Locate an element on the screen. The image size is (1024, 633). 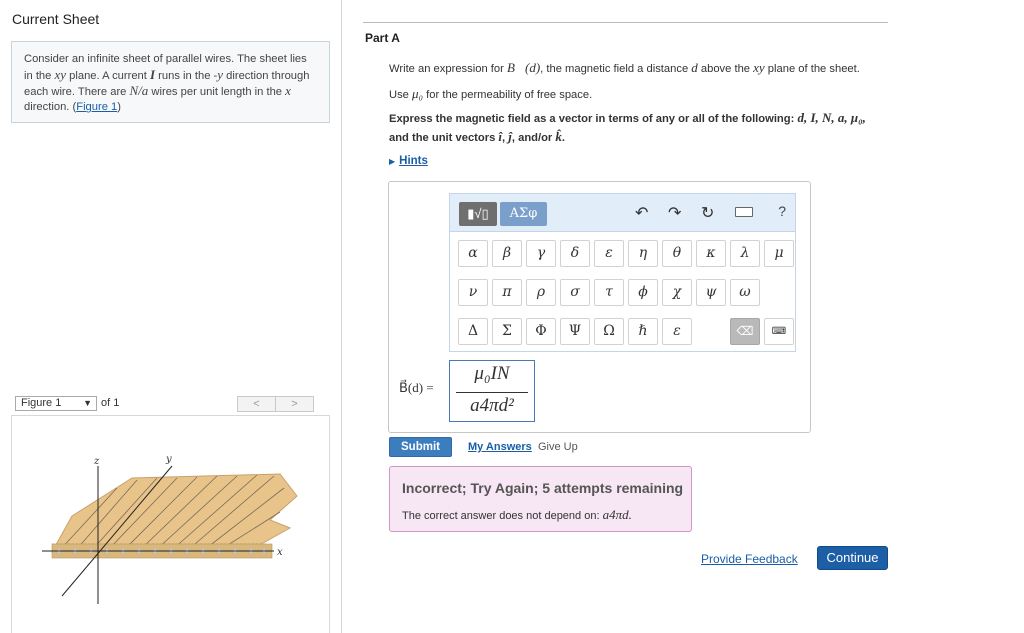
key-omega: ω is located at coordinates (745, 292).